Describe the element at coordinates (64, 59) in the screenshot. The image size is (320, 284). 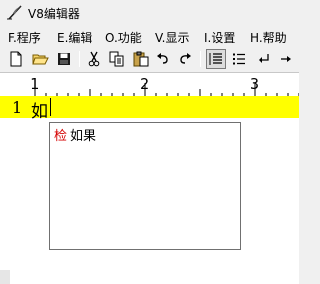
I see `save-icon` at that location.